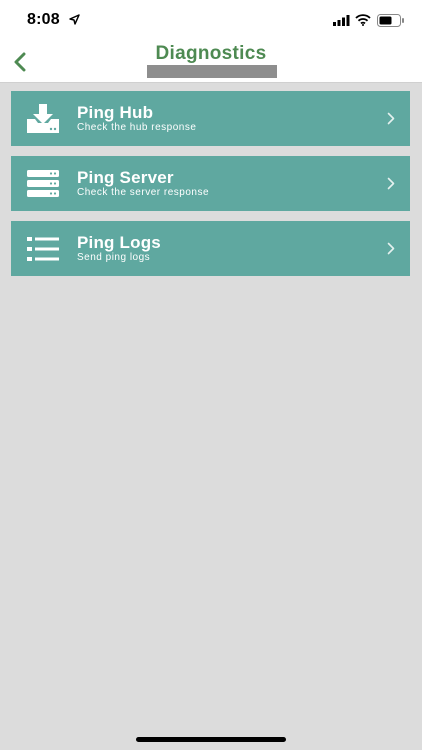 The image size is (422, 750). Describe the element at coordinates (212, 71) in the screenshot. I see `redaction-bar` at that location.